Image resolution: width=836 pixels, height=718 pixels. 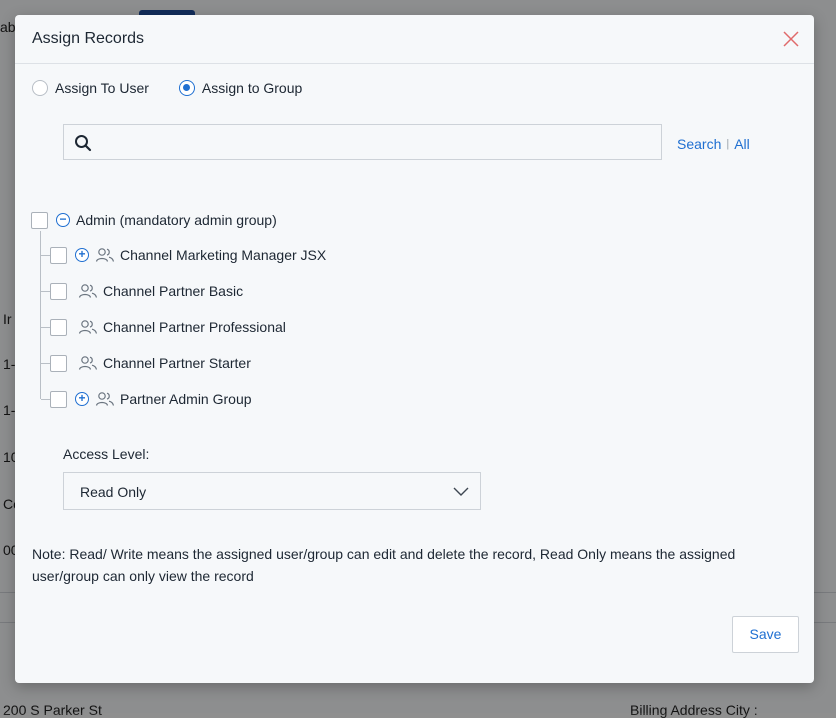 What do you see at coordinates (102, 88) in the screenshot?
I see `assign-to-user-label: Assign To User` at bounding box center [102, 88].